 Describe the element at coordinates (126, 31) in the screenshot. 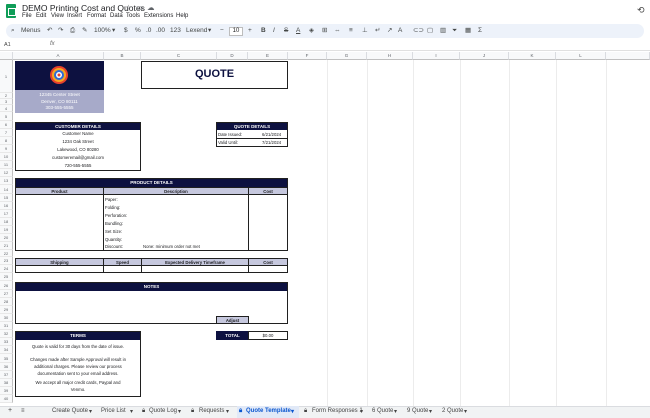

I see `currency-format-button: $` at that location.